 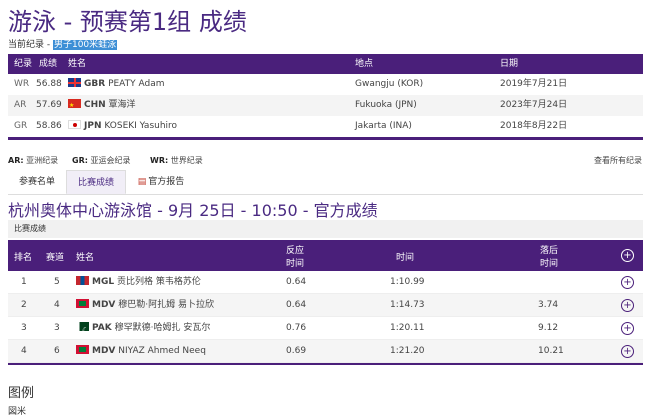 I want to click on legend-heading: 图例, so click(x=21, y=393).